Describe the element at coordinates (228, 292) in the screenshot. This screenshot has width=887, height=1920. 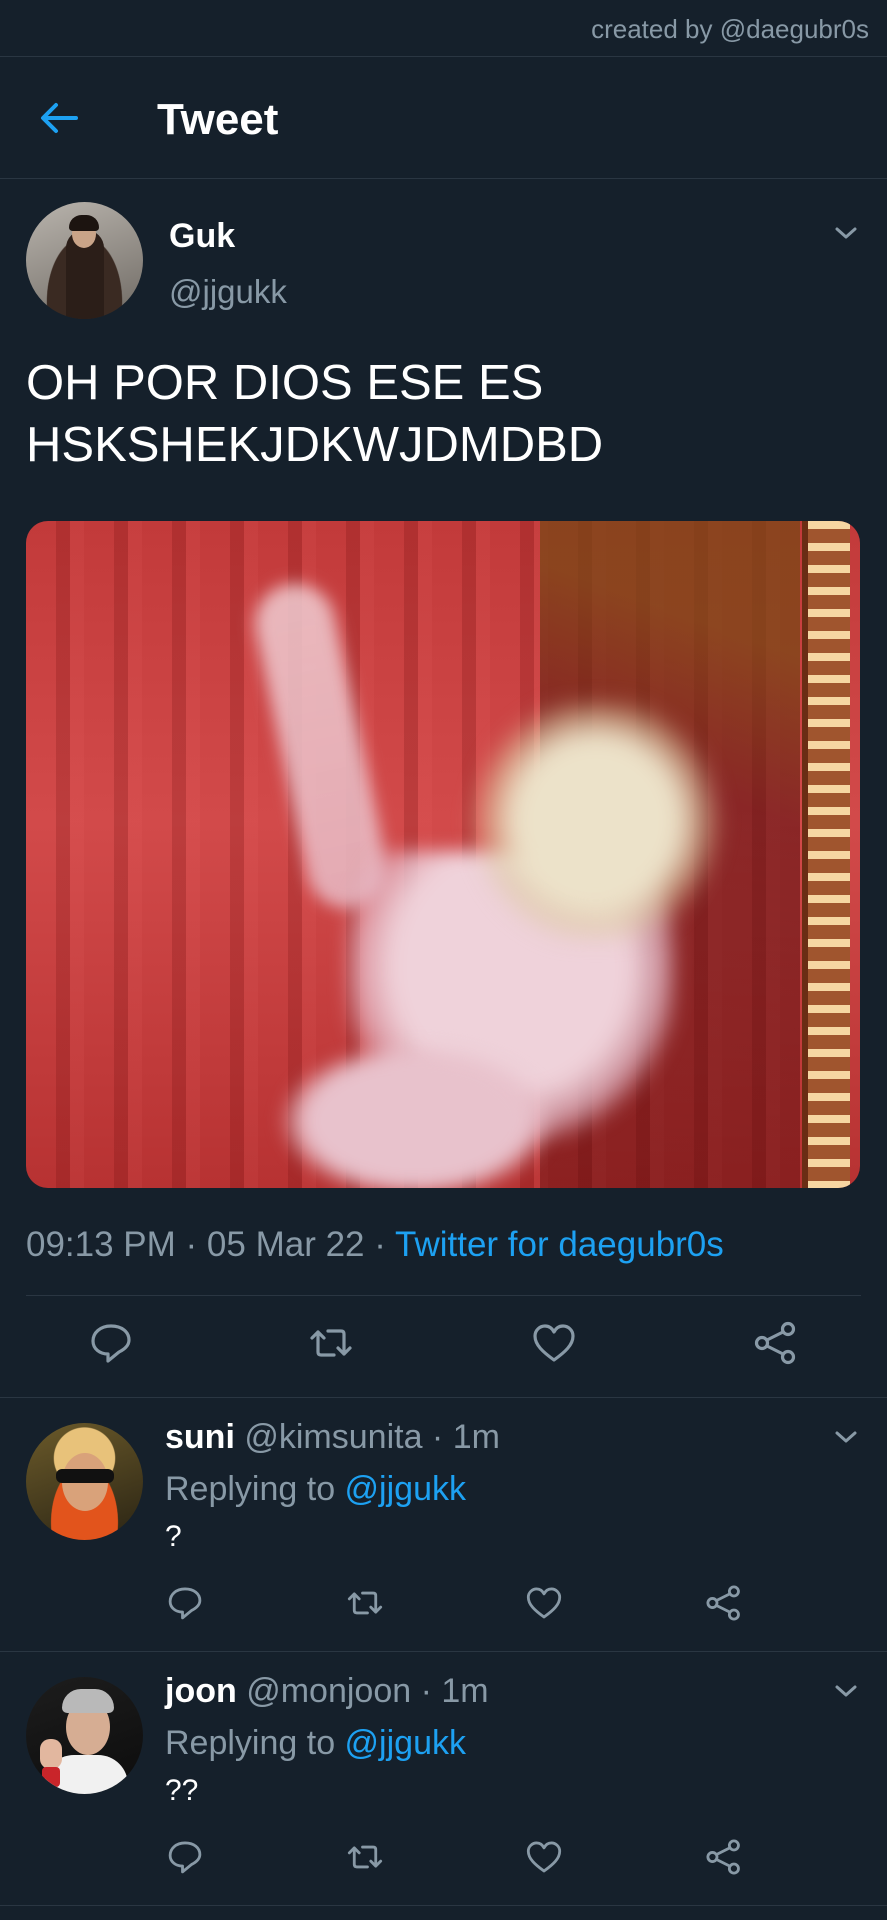
I see `author-handle: @jjgukk` at that location.